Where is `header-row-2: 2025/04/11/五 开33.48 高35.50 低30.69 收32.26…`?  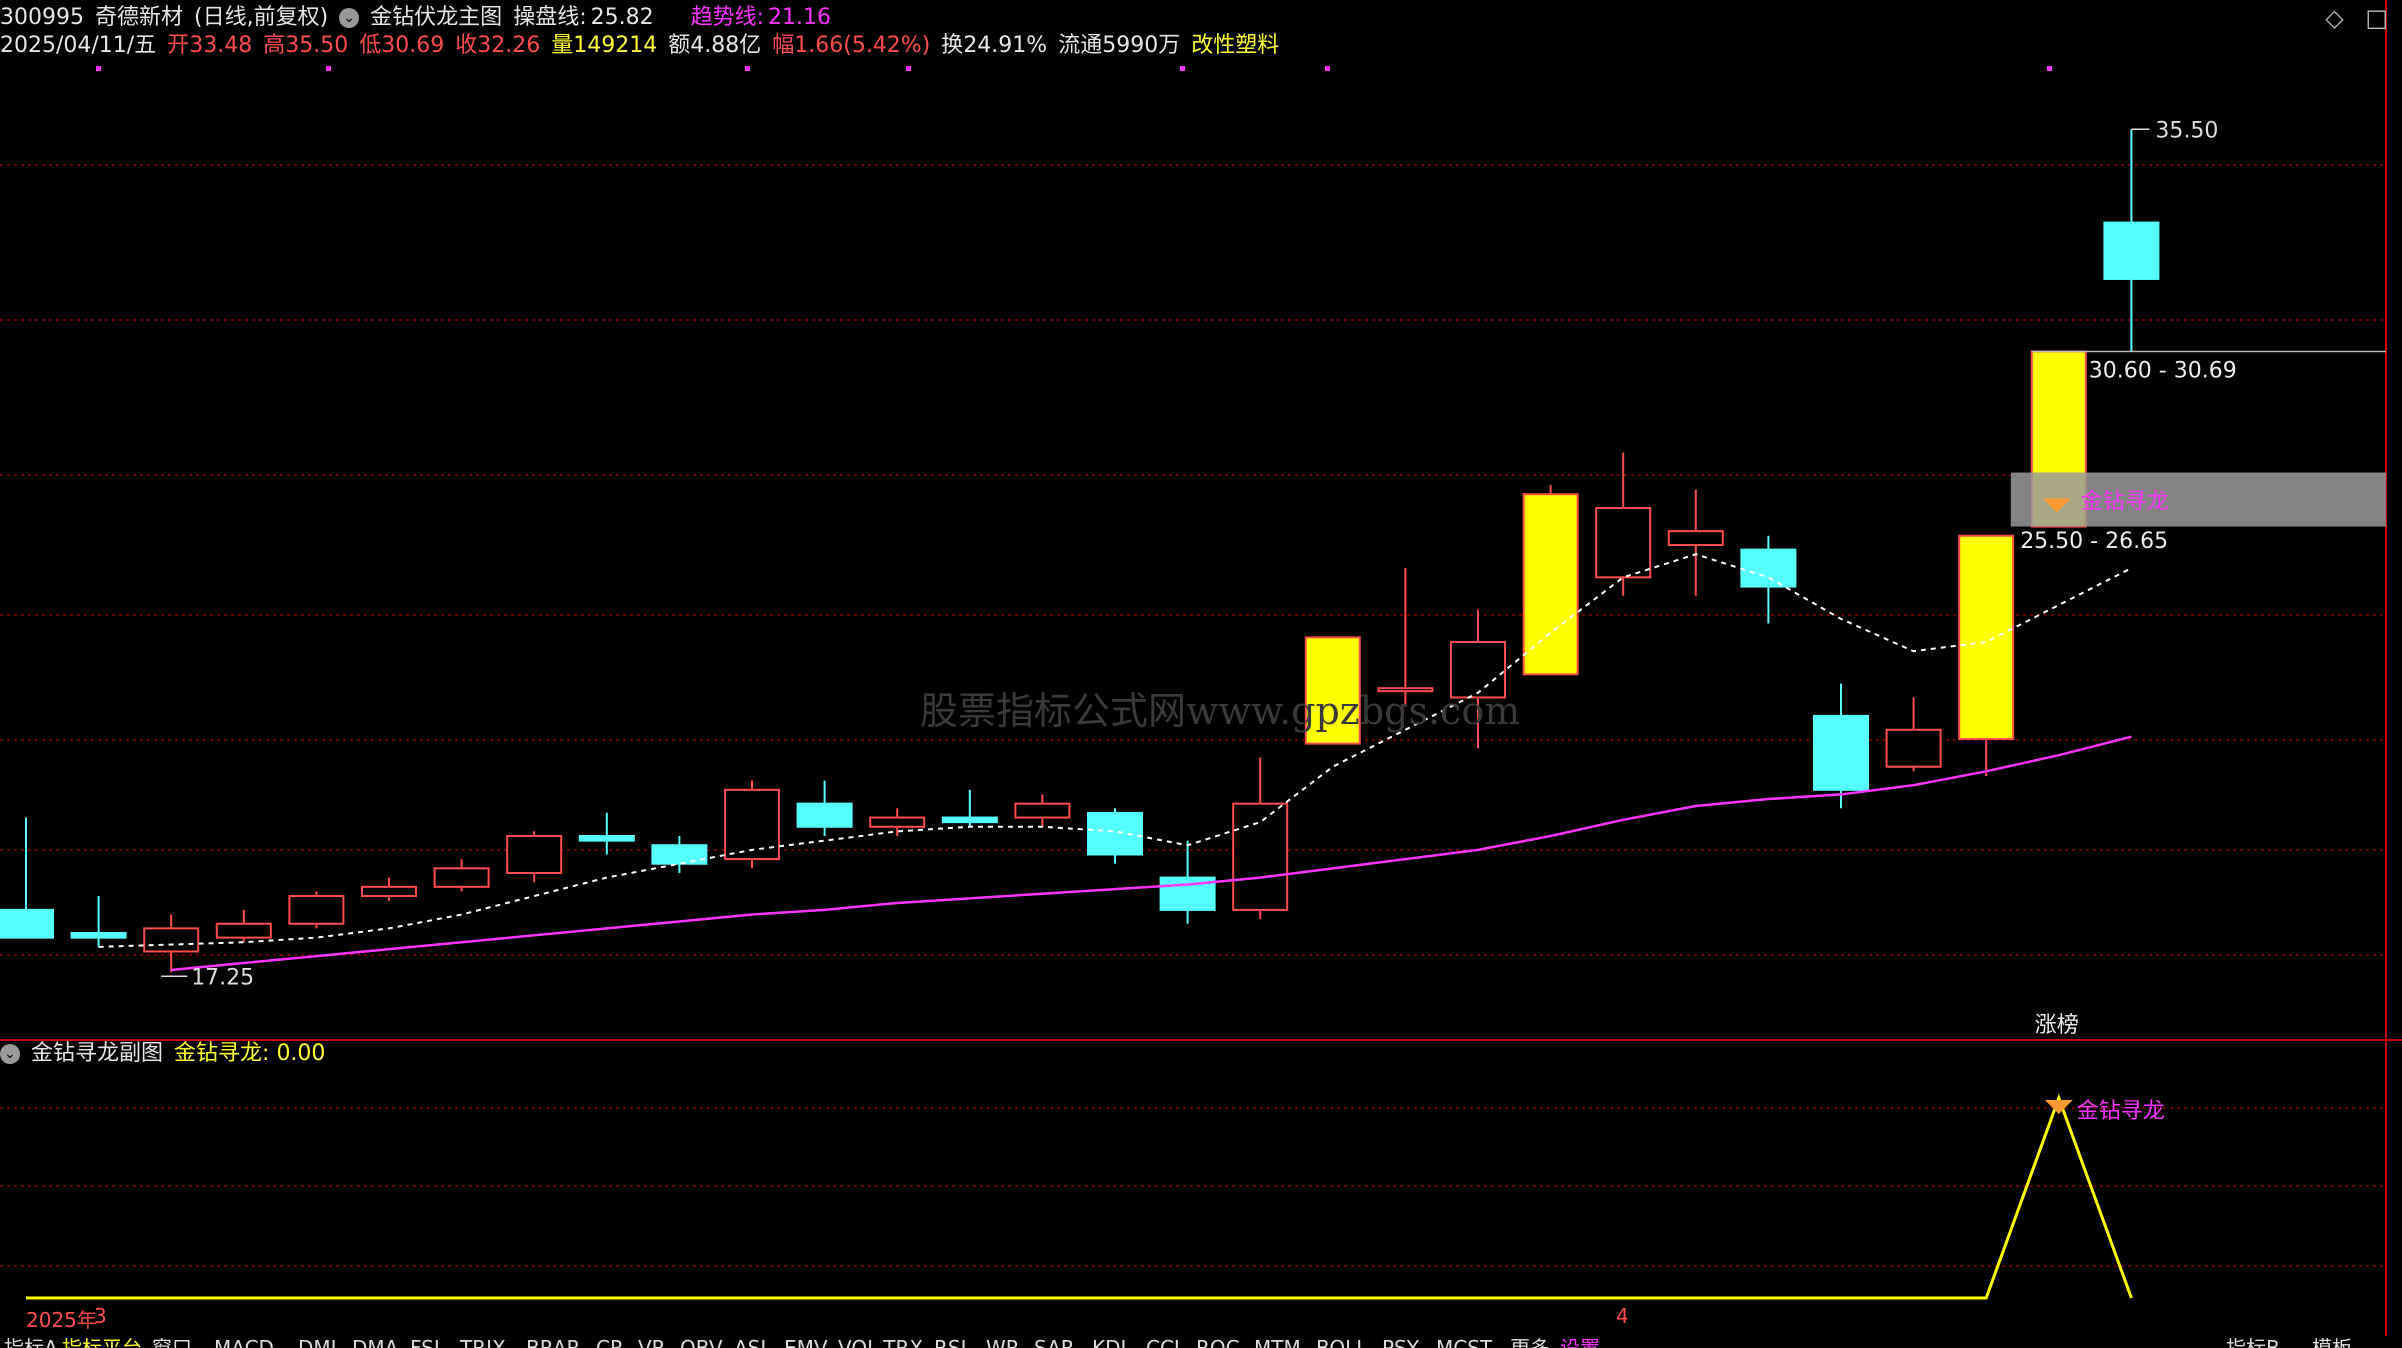
header-row-2: 2025/04/11/五 开33.48 高35.50 低30.69 收32.26… is located at coordinates (641, 46).